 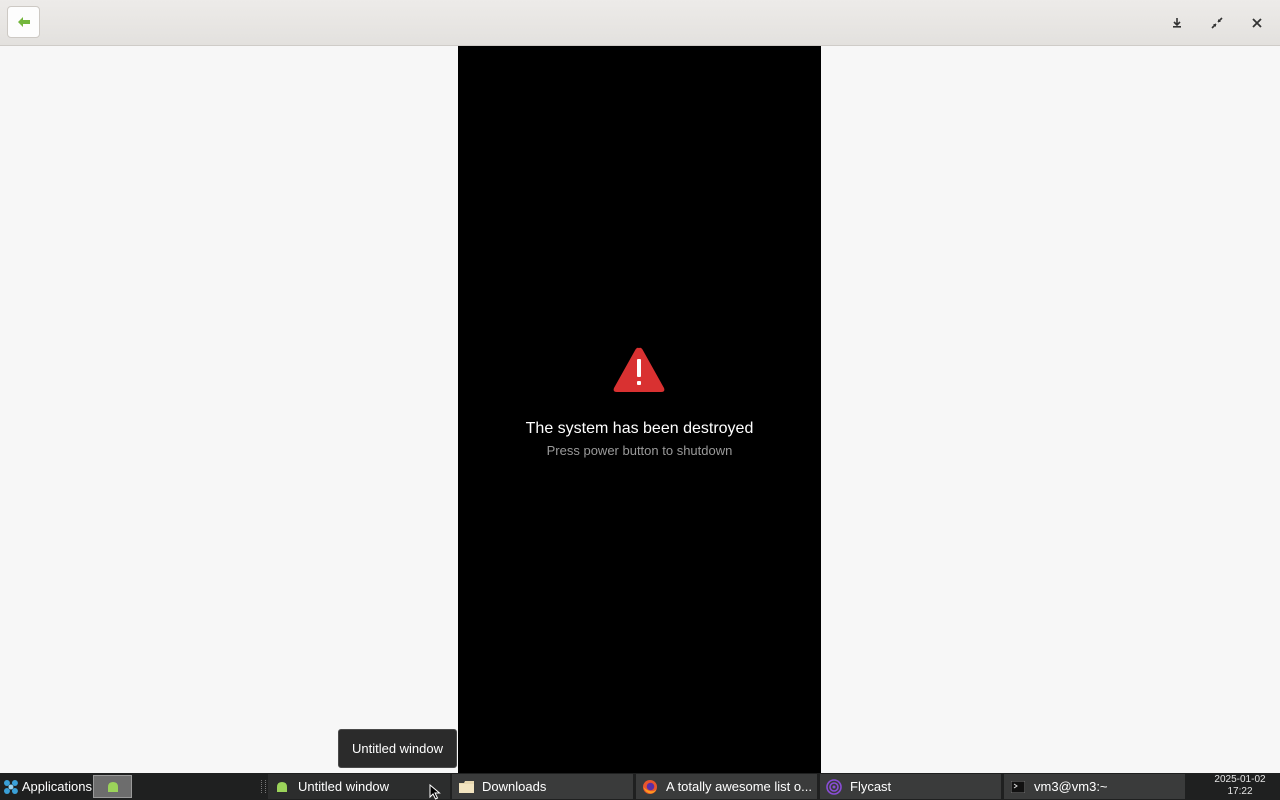 I want to click on applications-label: Applications, so click(x=56, y=786).